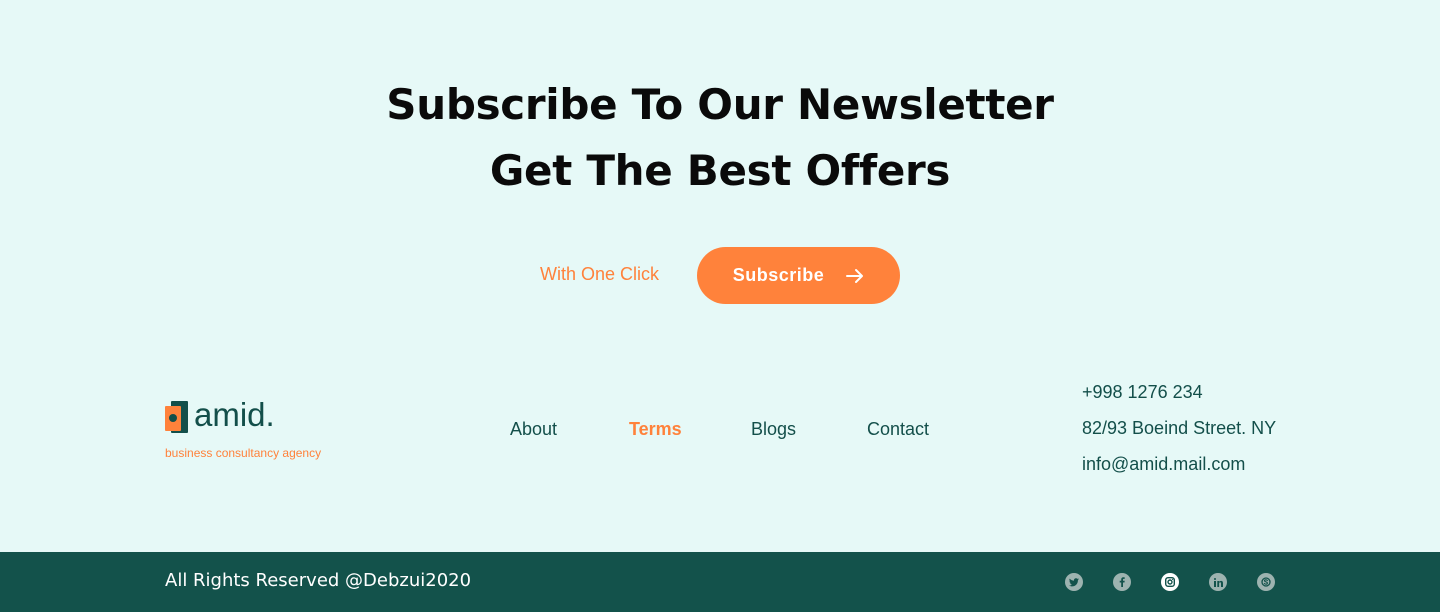 The height and width of the screenshot is (612, 1440). I want to click on footer-nav-terms: Terms, so click(655, 429).